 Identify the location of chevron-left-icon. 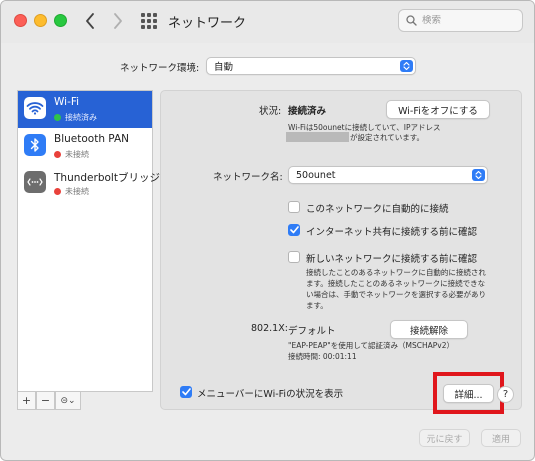
(90, 21).